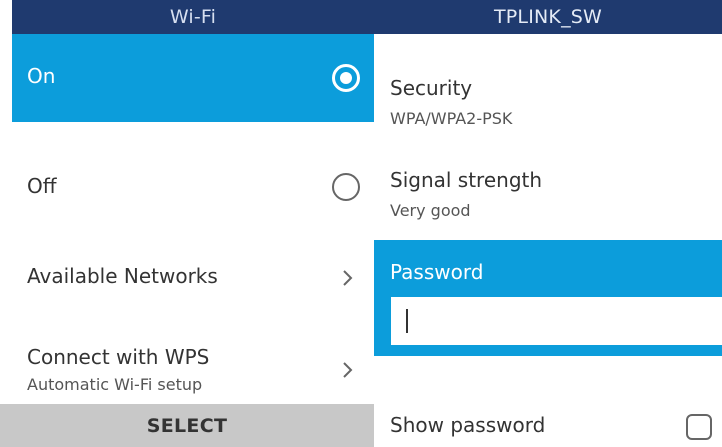 The image size is (722, 447). Describe the element at coordinates (468, 425) in the screenshot. I see `show-password-label: Show password` at that location.